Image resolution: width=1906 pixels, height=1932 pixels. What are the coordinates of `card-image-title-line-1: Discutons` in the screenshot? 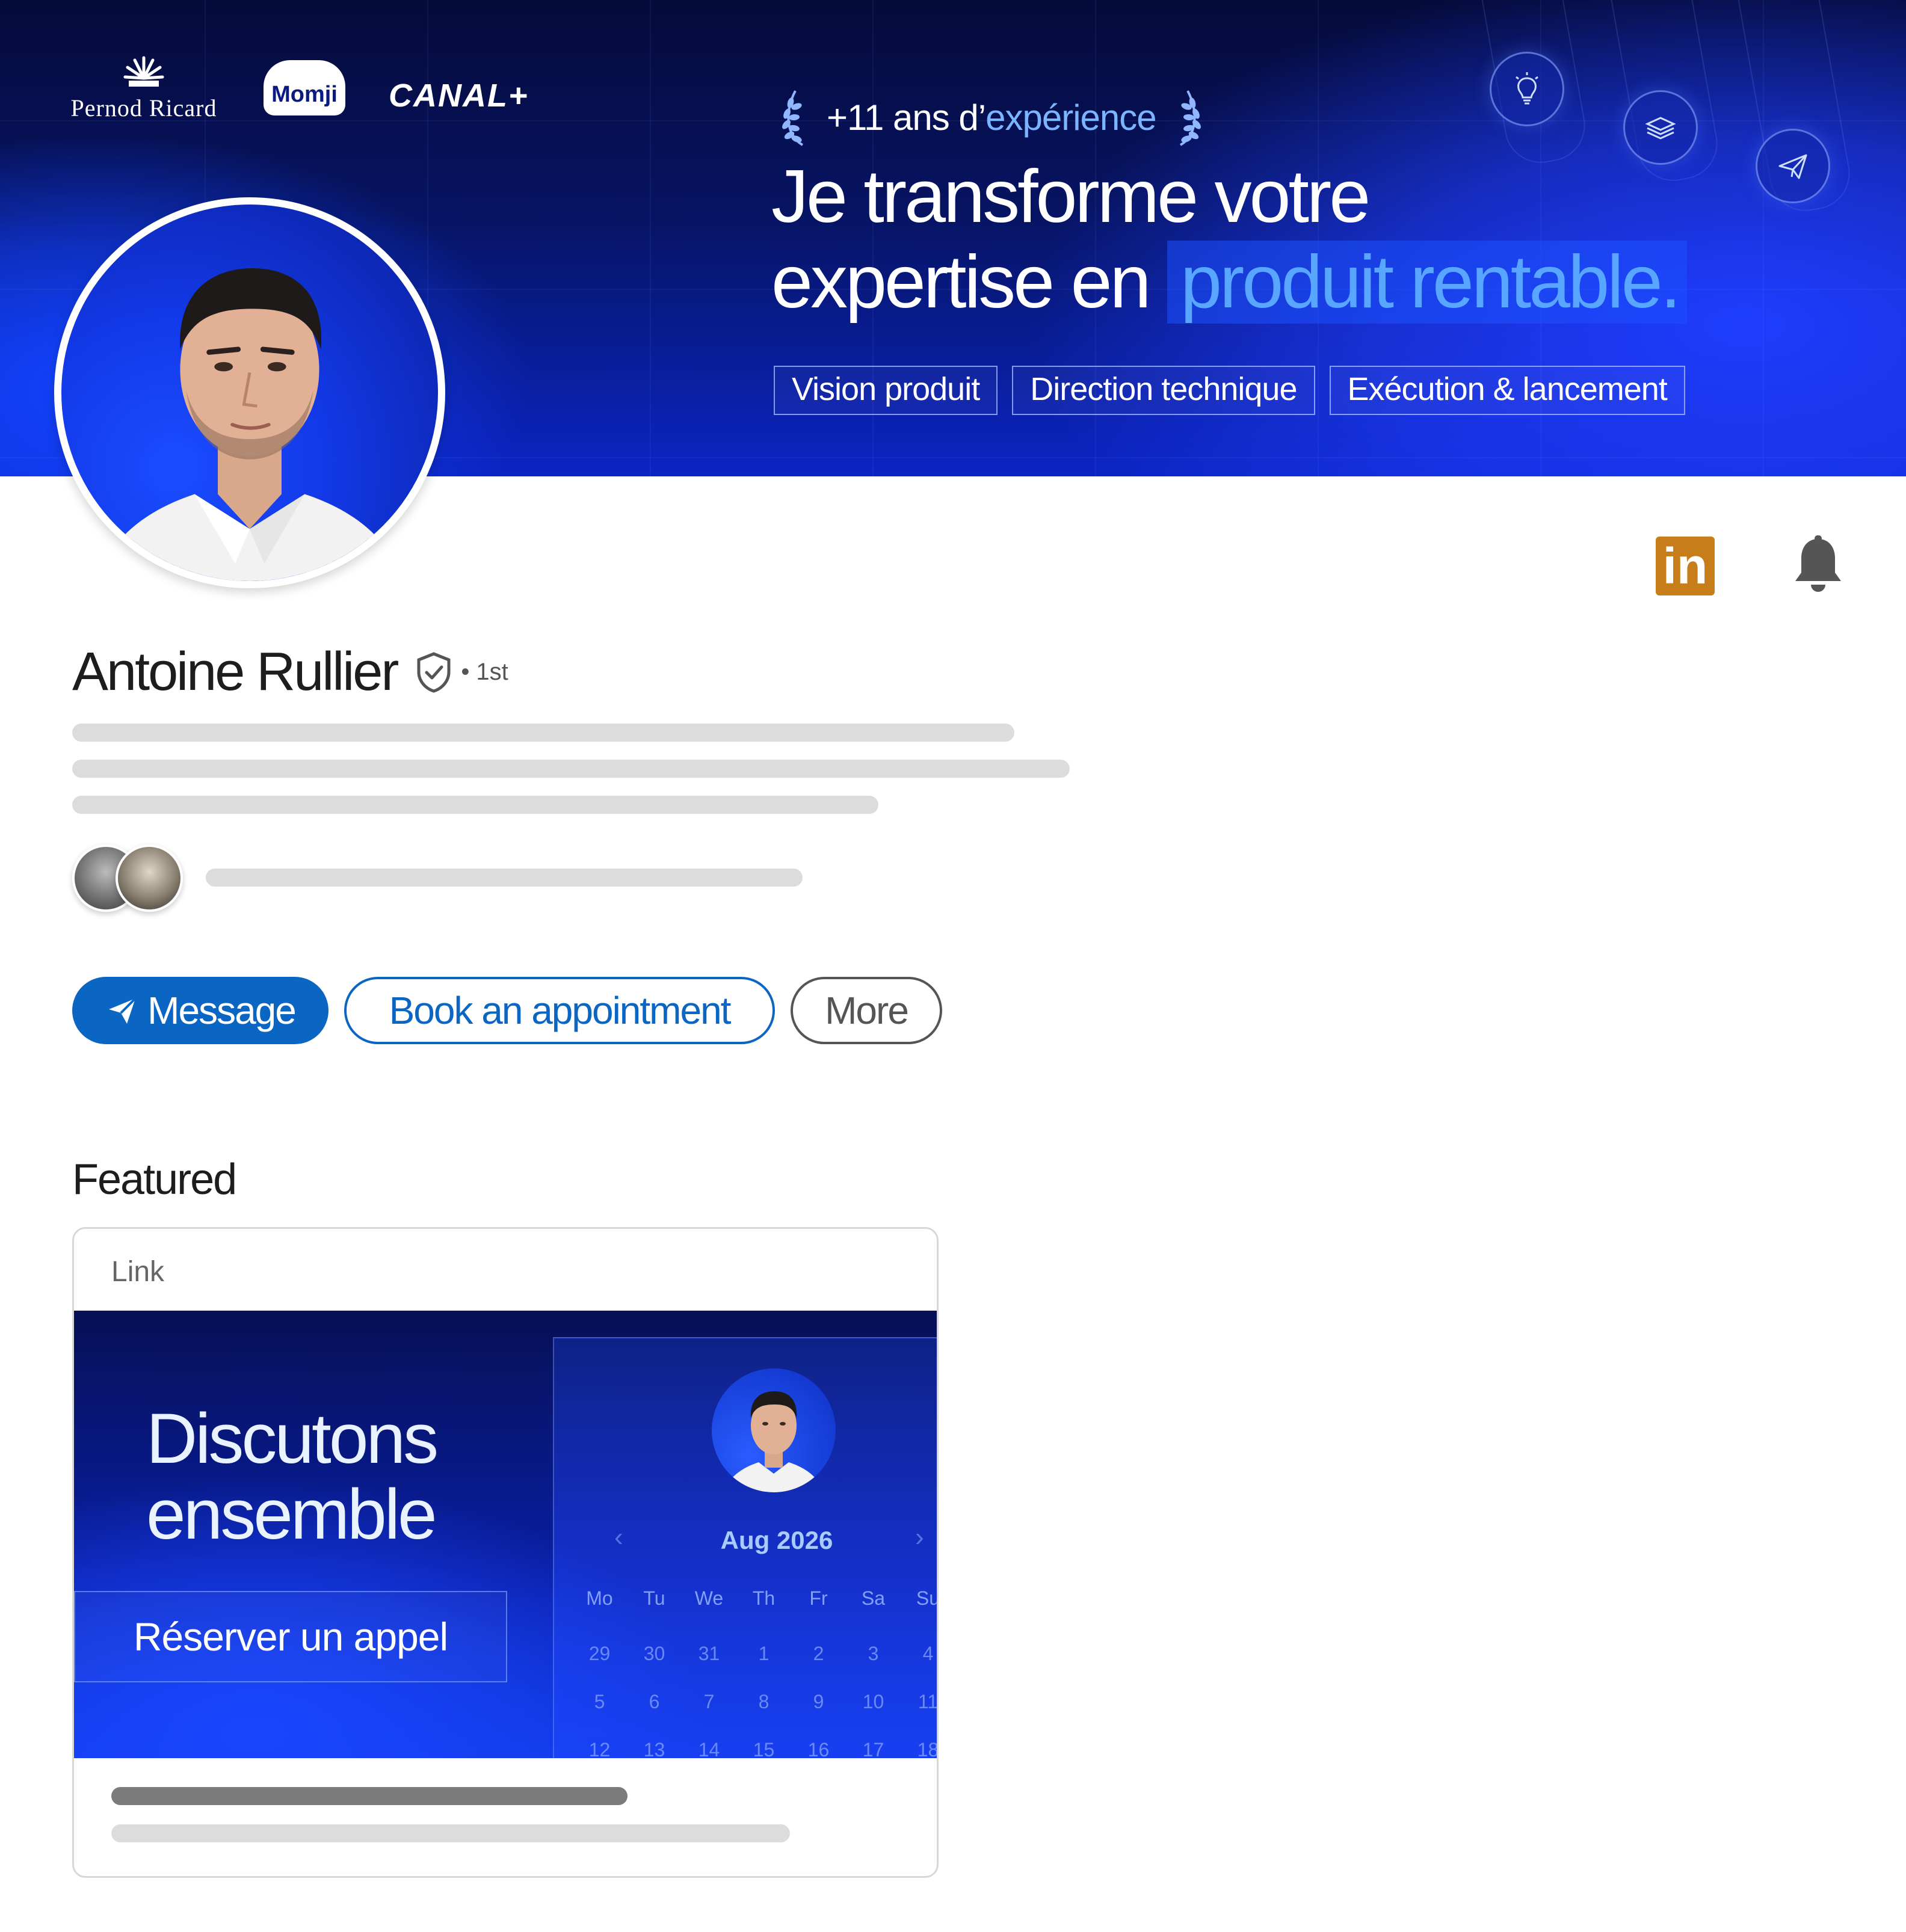 It's located at (292, 1438).